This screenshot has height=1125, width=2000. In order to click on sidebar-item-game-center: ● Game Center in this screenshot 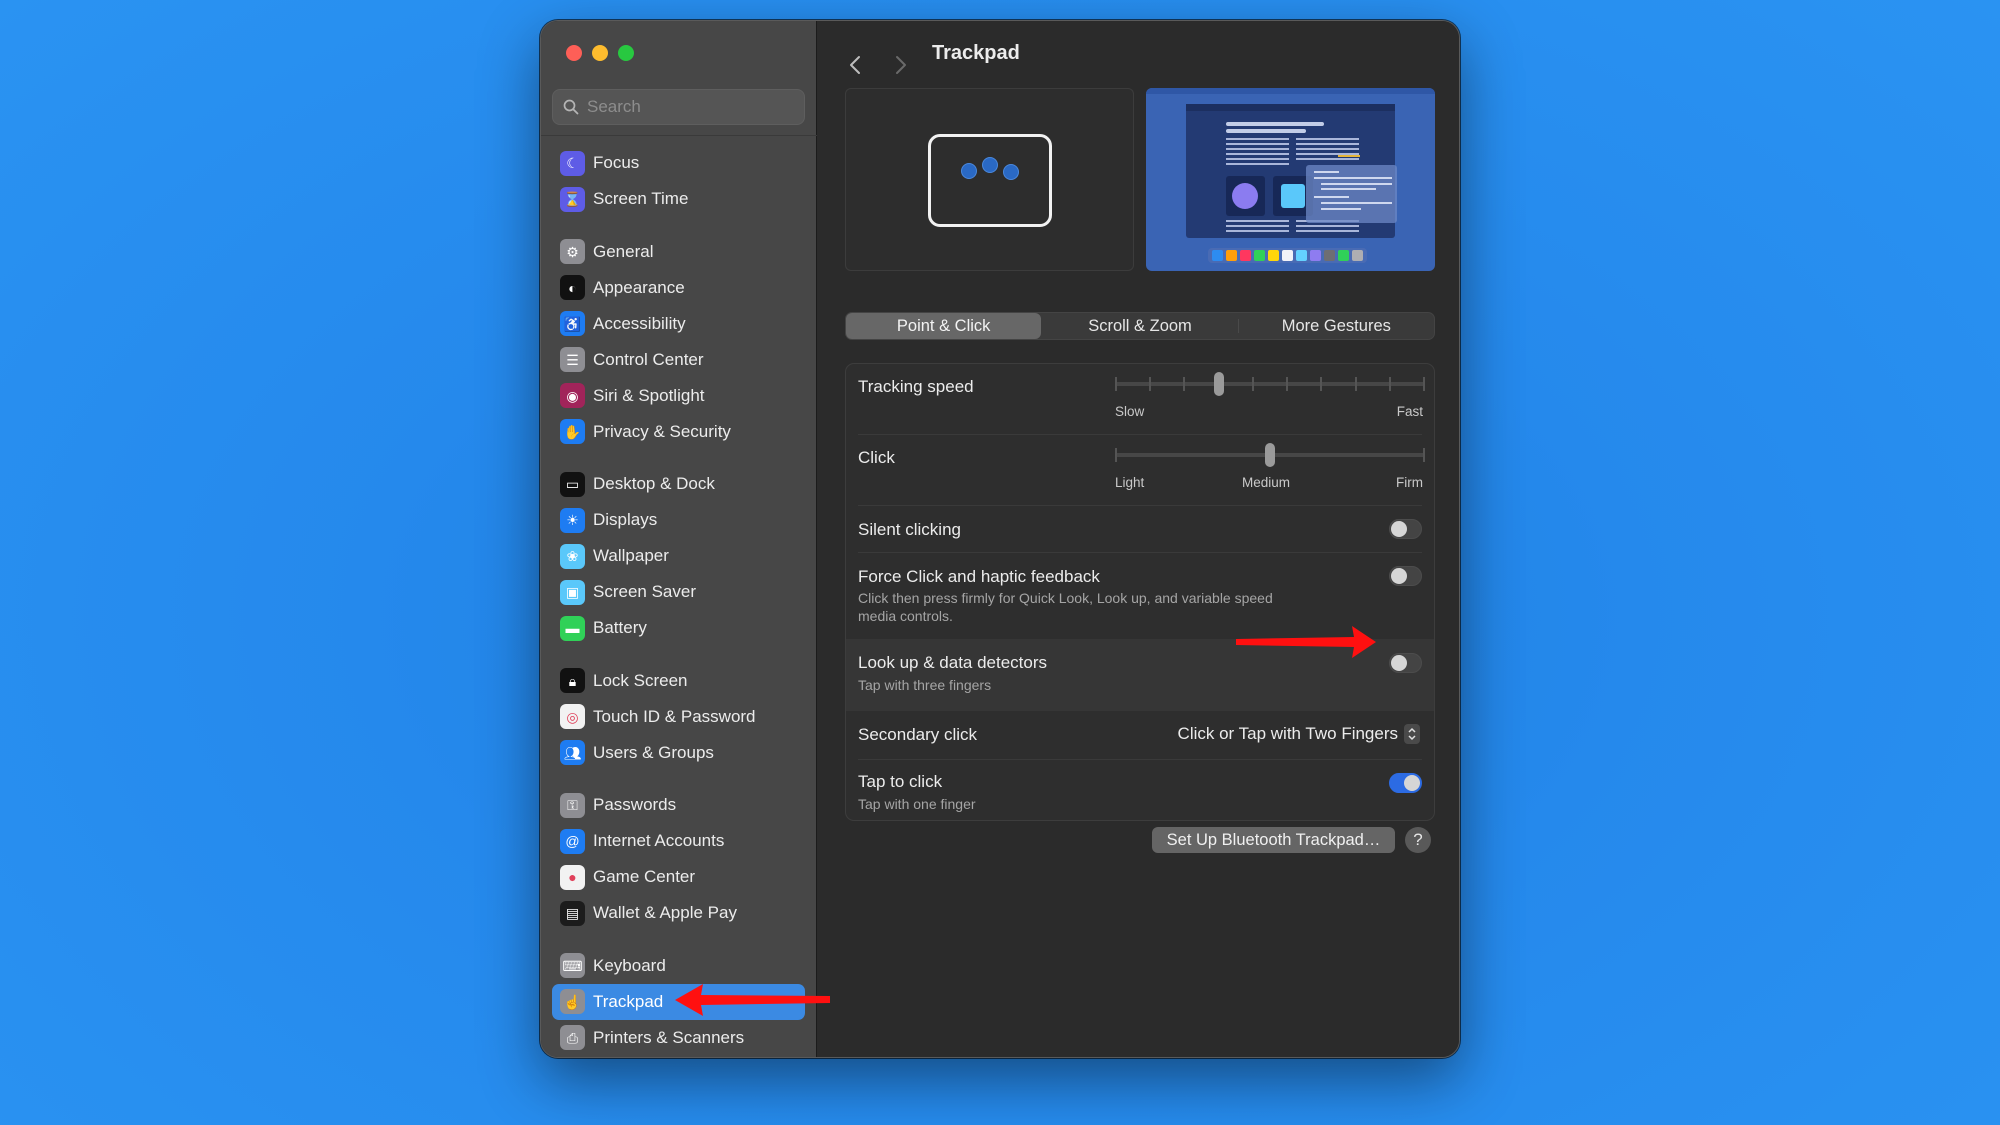, I will do `click(678, 877)`.